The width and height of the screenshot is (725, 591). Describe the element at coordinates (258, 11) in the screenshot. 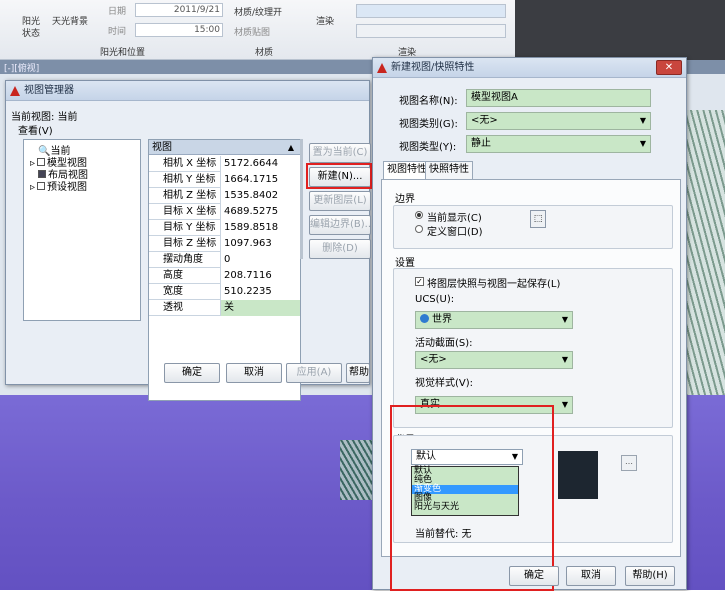

I see `material-texture-toggle: 材质/纹理开` at that location.